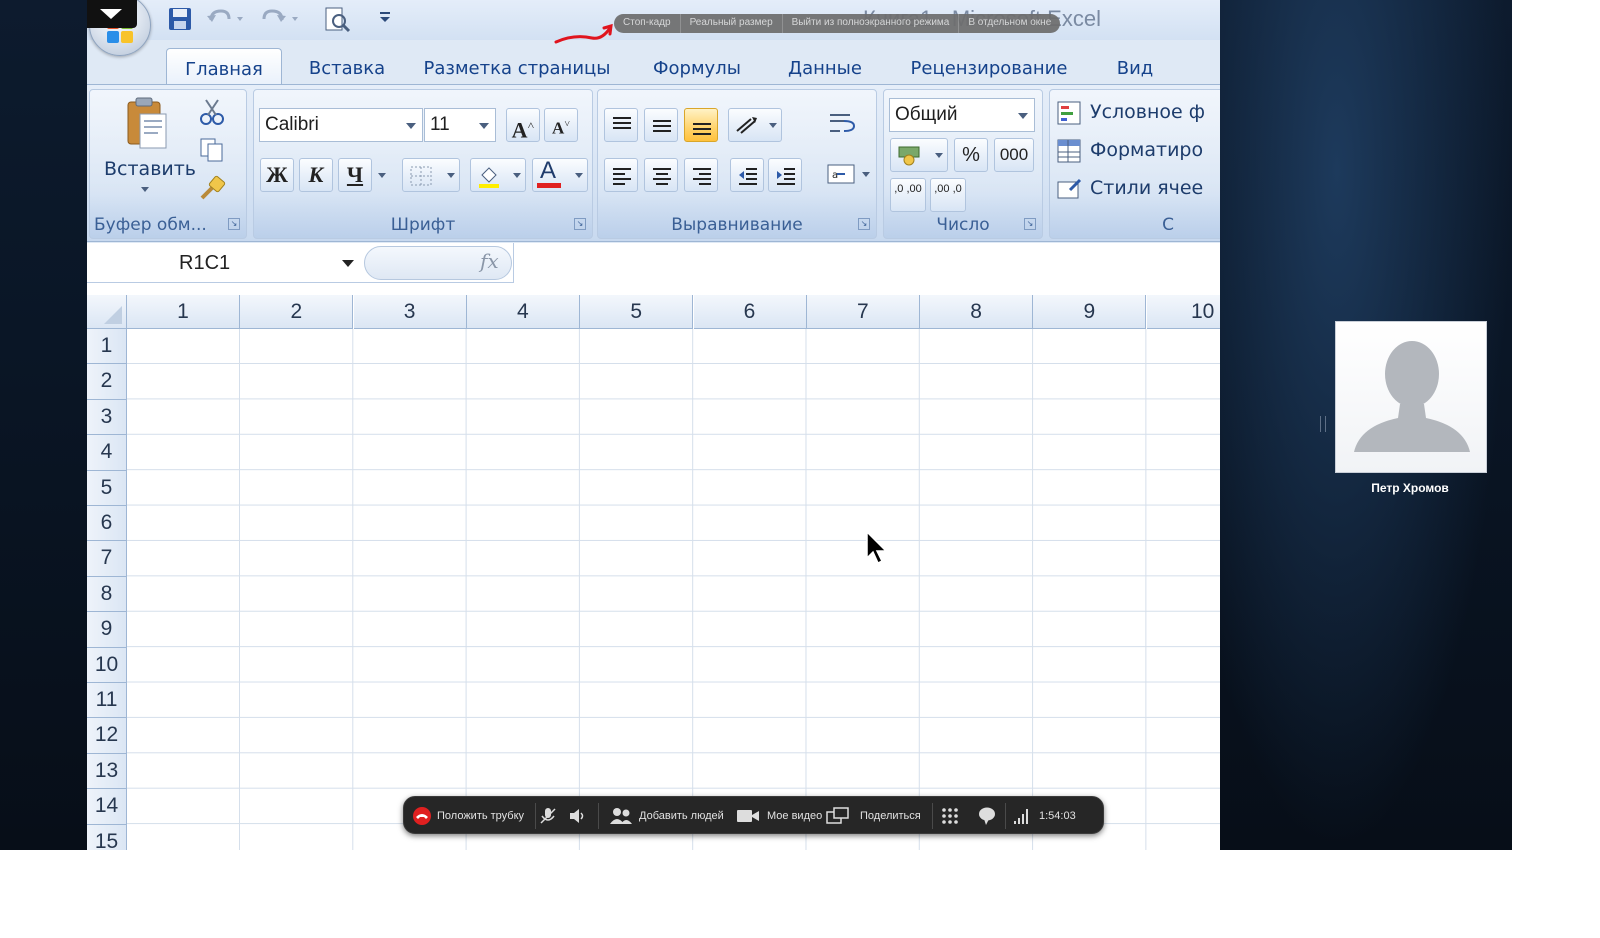 This screenshot has width=1600, height=938. Describe the element at coordinates (621, 125) in the screenshot. I see `align-top-button` at that location.